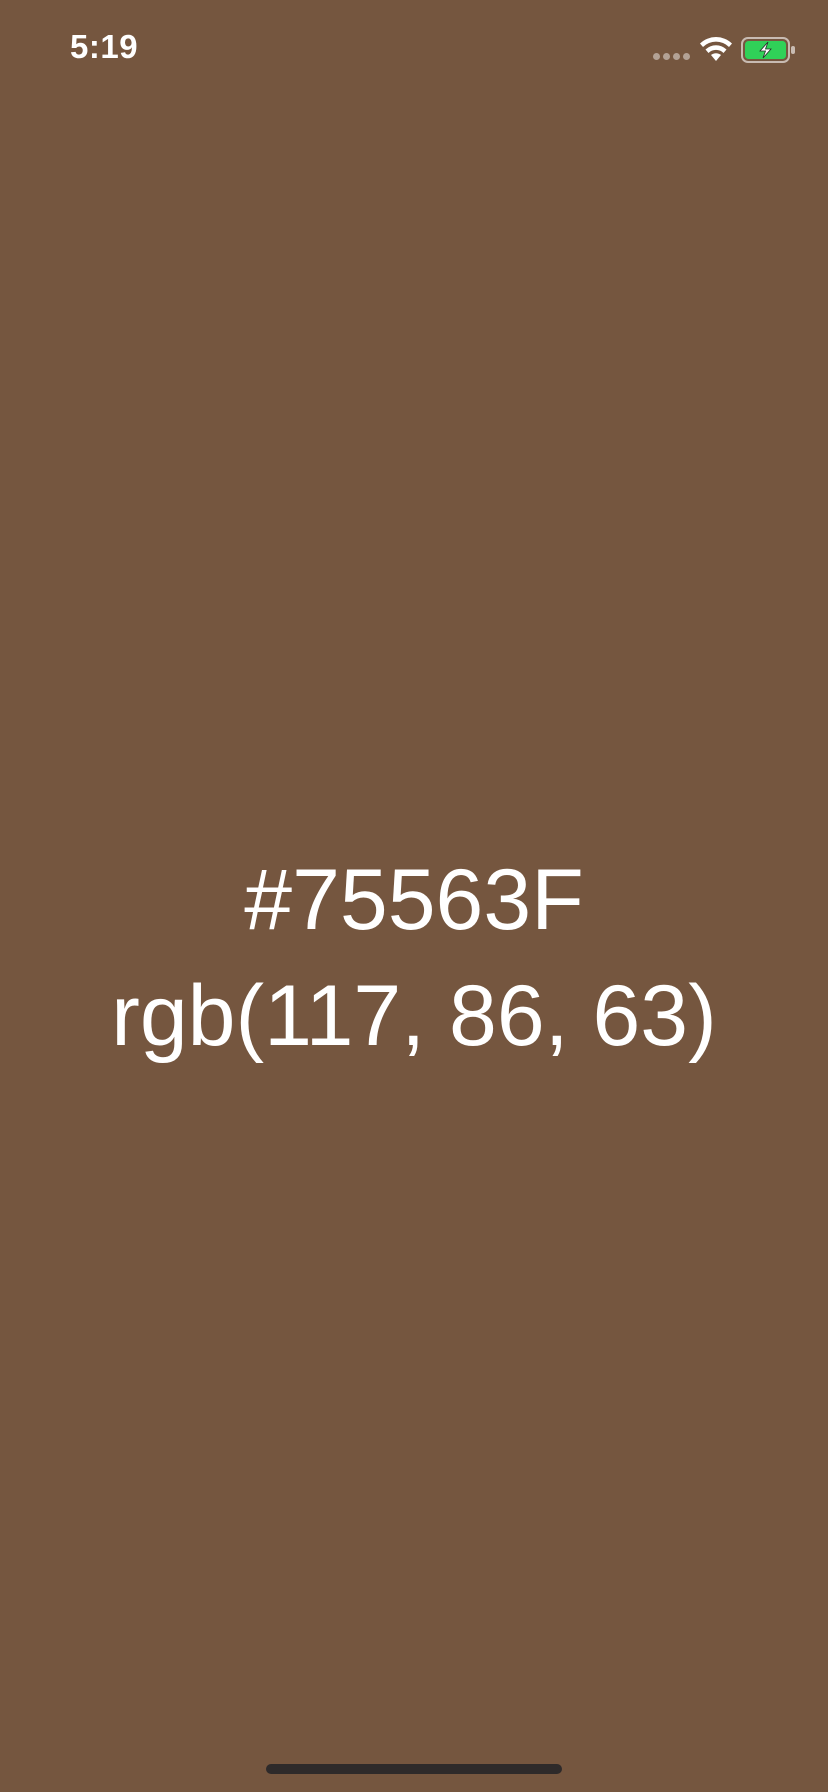  Describe the element at coordinates (414, 50) in the screenshot. I see `status-bar: 5:19` at that location.